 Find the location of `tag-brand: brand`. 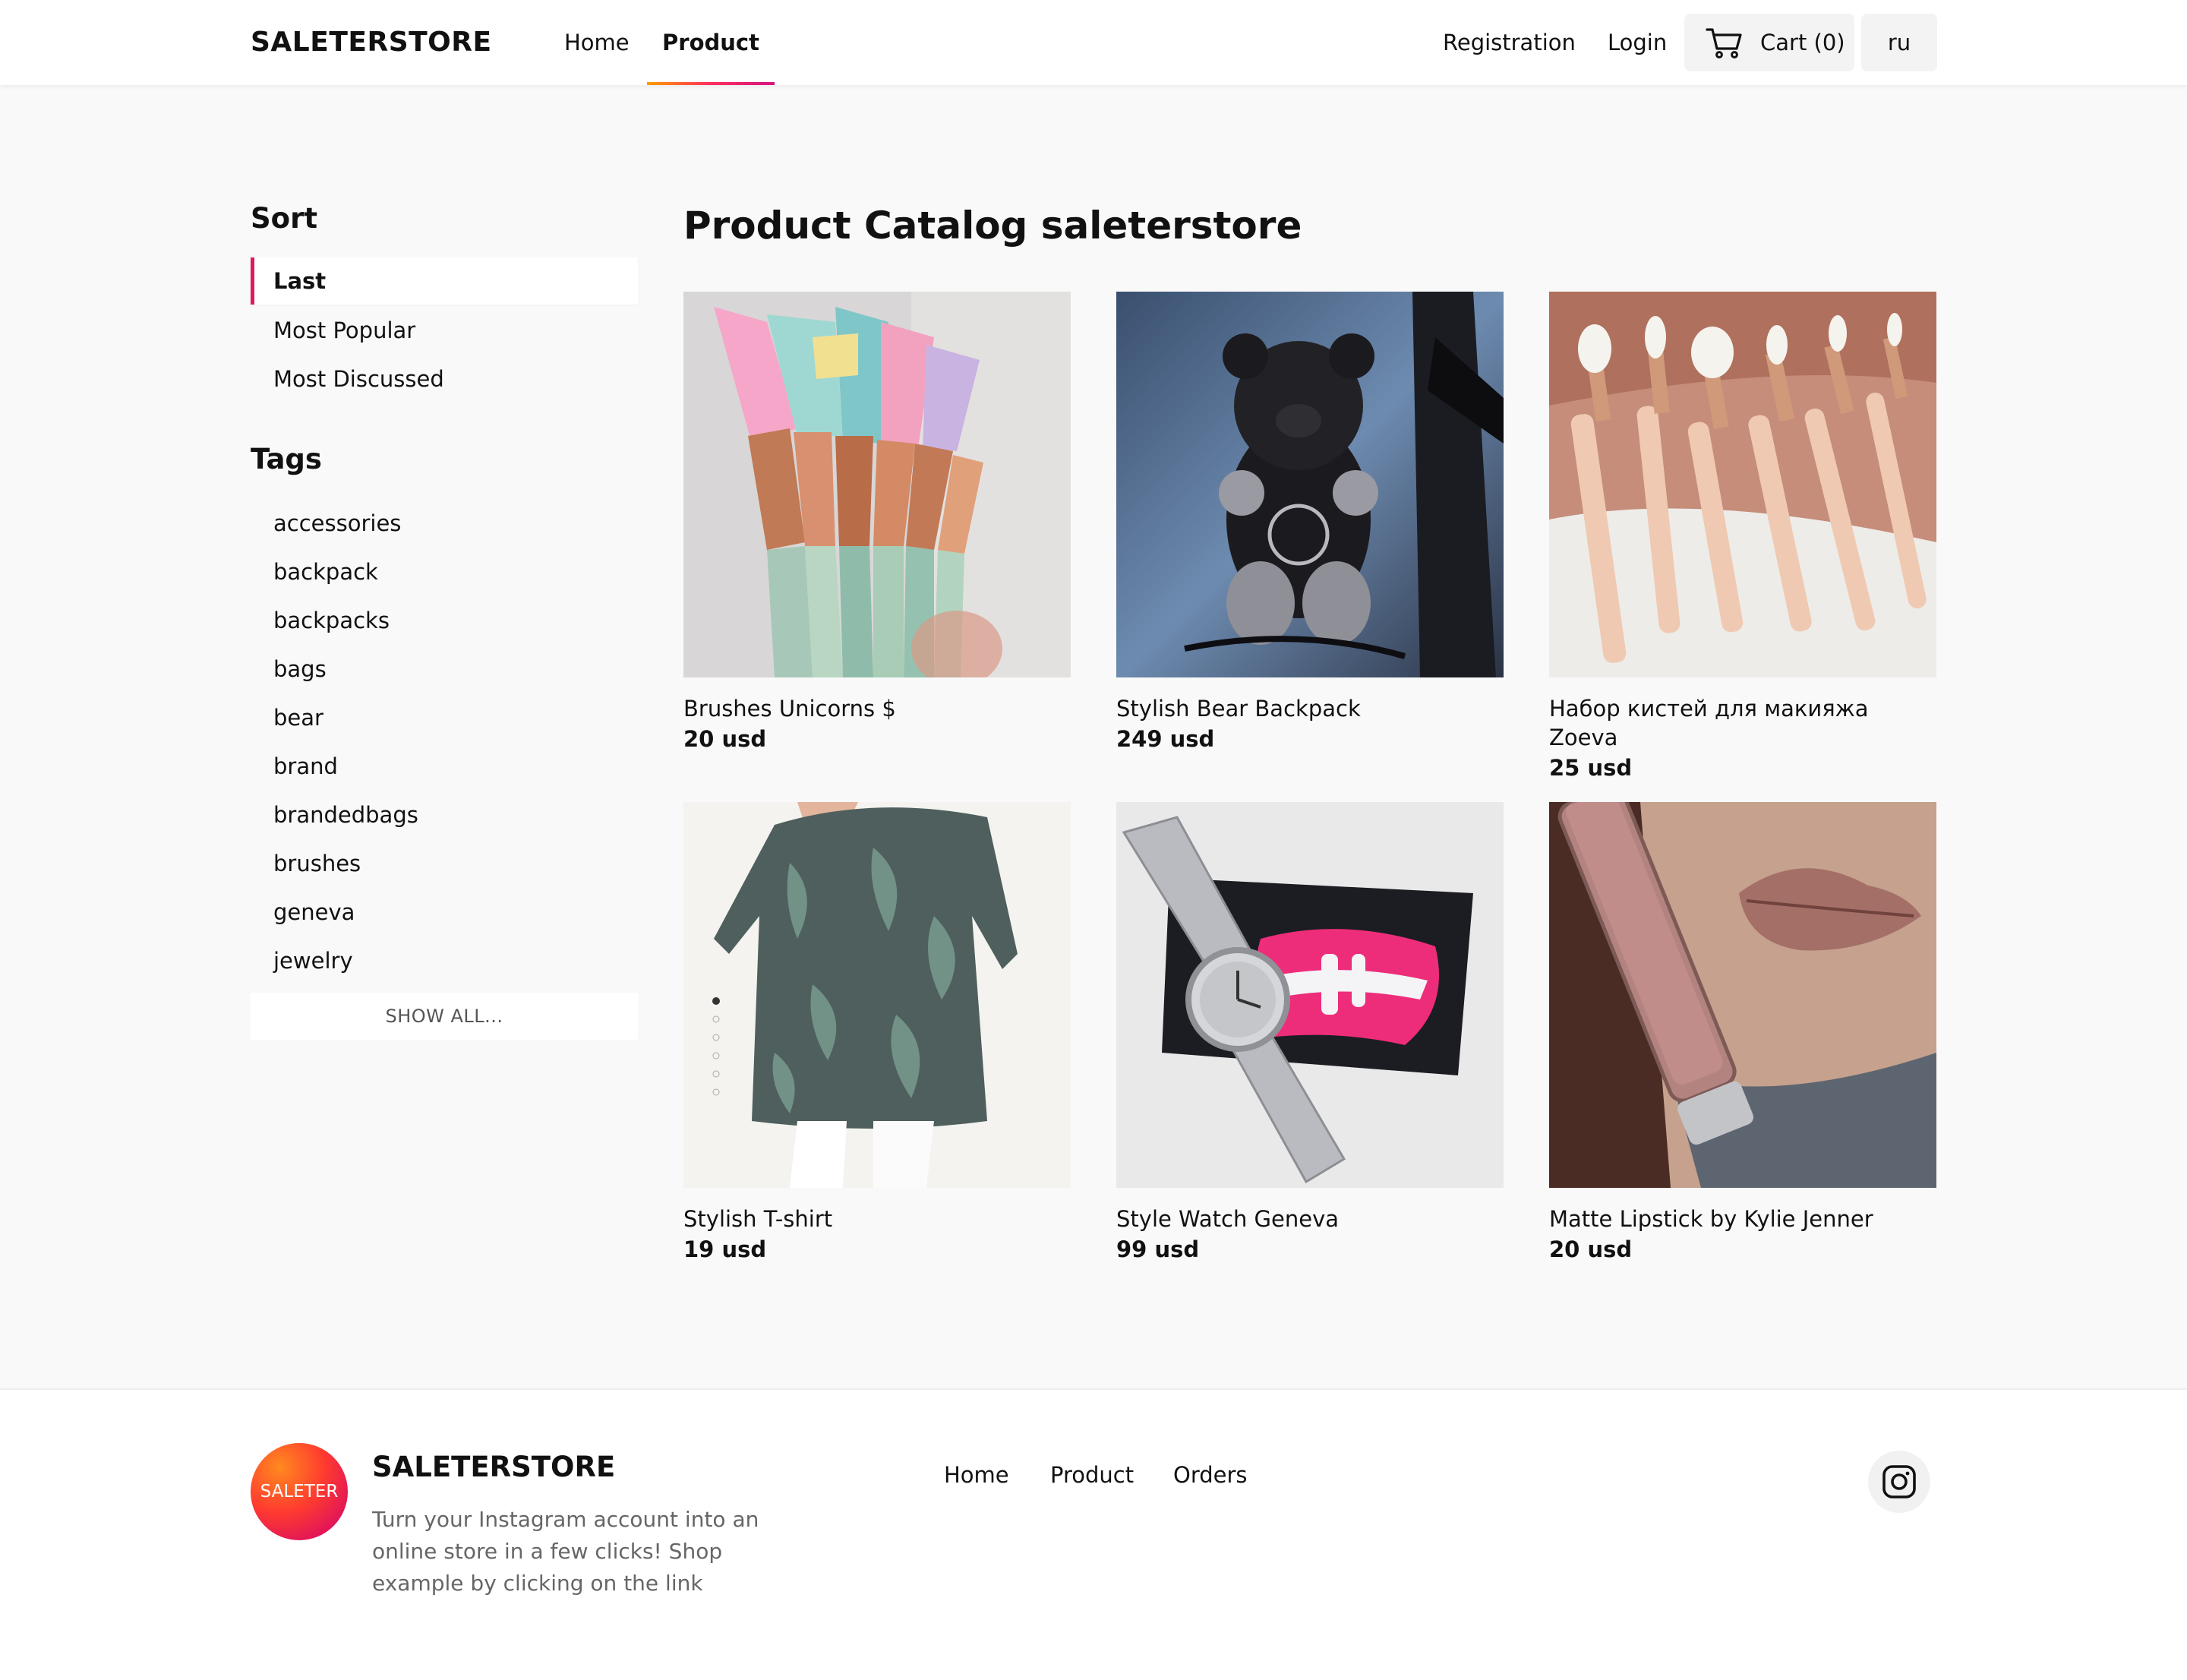

tag-brand: brand is located at coordinates (305, 767).